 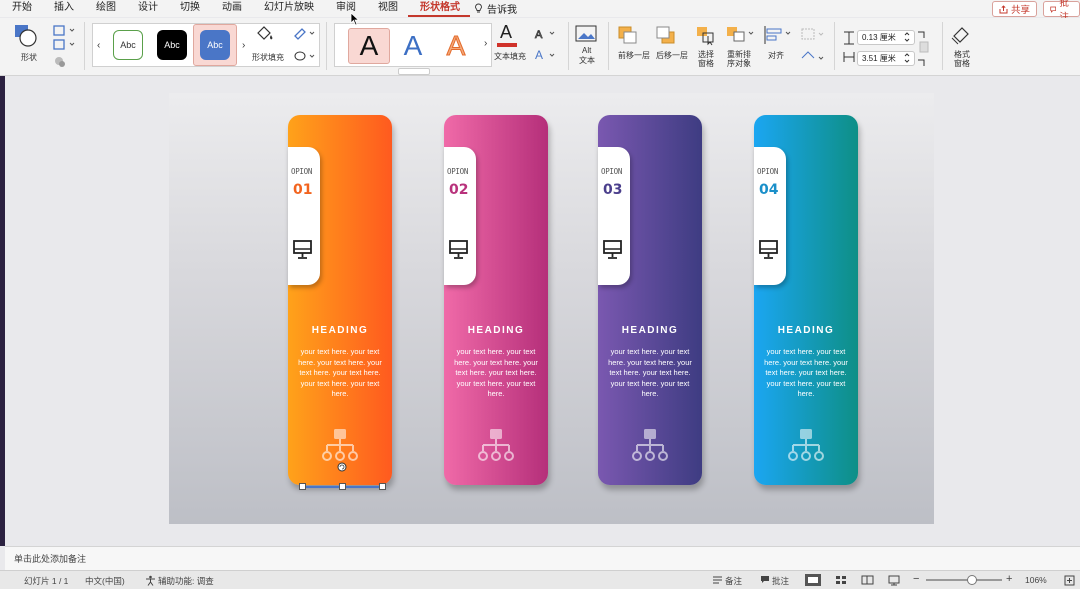 What do you see at coordinates (1061, 11) in the screenshot?
I see `comments-button: 批注` at bounding box center [1061, 11].